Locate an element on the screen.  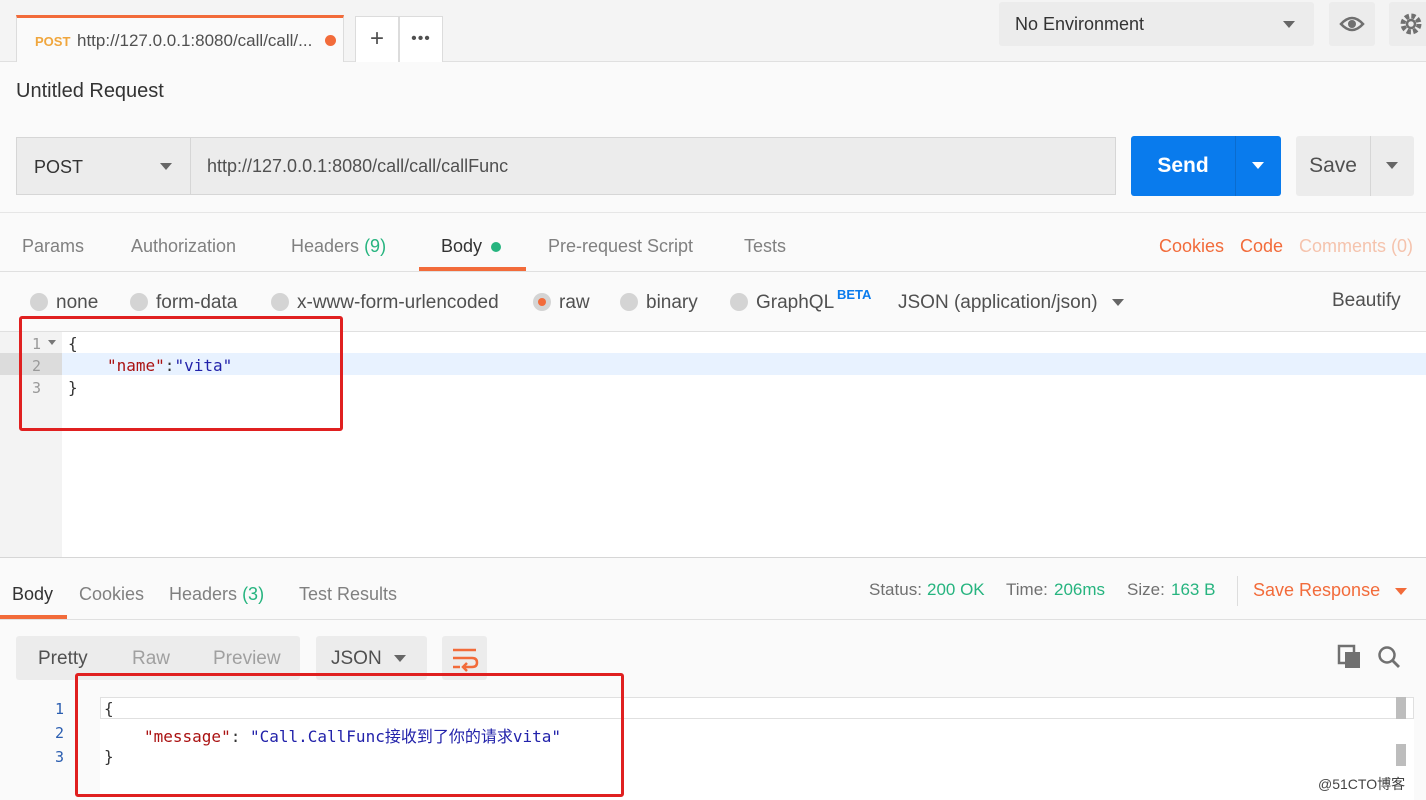
radio-raw-label: raw is located at coordinates (574, 303).